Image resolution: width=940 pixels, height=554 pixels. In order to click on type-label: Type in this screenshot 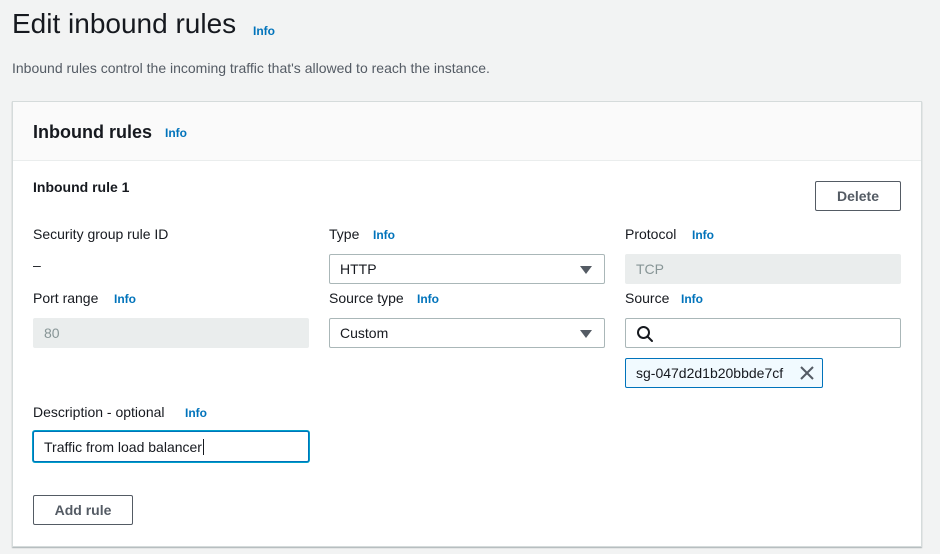, I will do `click(344, 234)`.